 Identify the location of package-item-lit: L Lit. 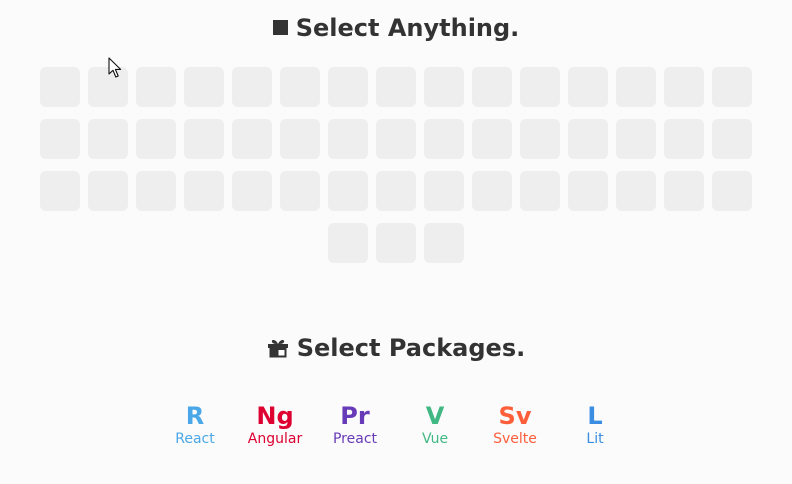
(595, 425).